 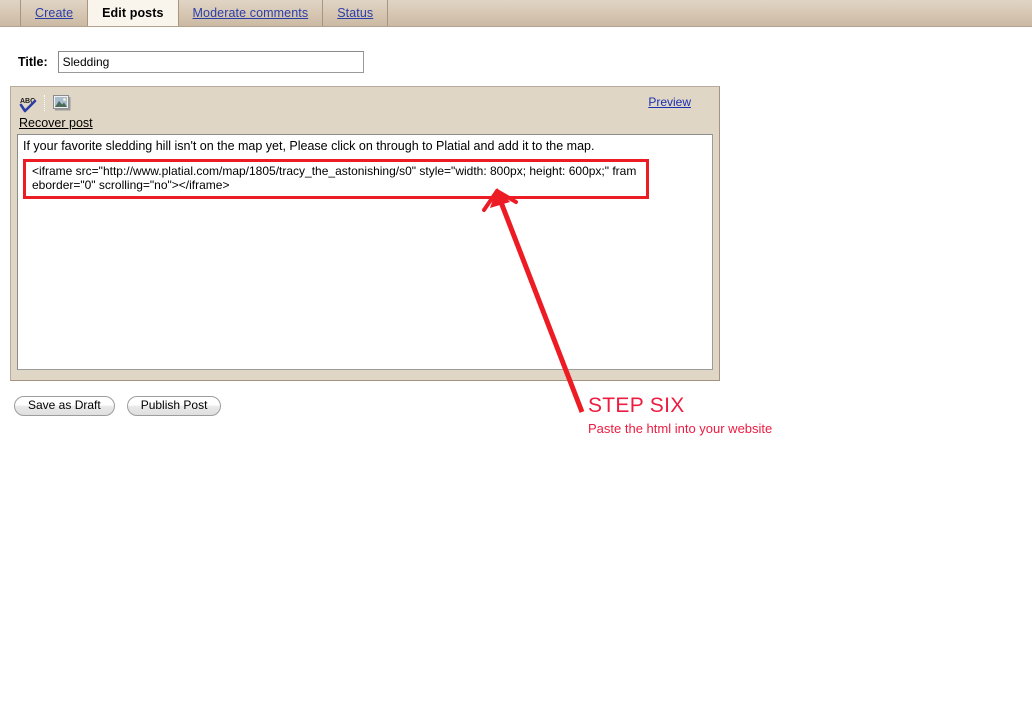 I want to click on abc-spellcheck-icon: ABC, so click(x=28, y=103).